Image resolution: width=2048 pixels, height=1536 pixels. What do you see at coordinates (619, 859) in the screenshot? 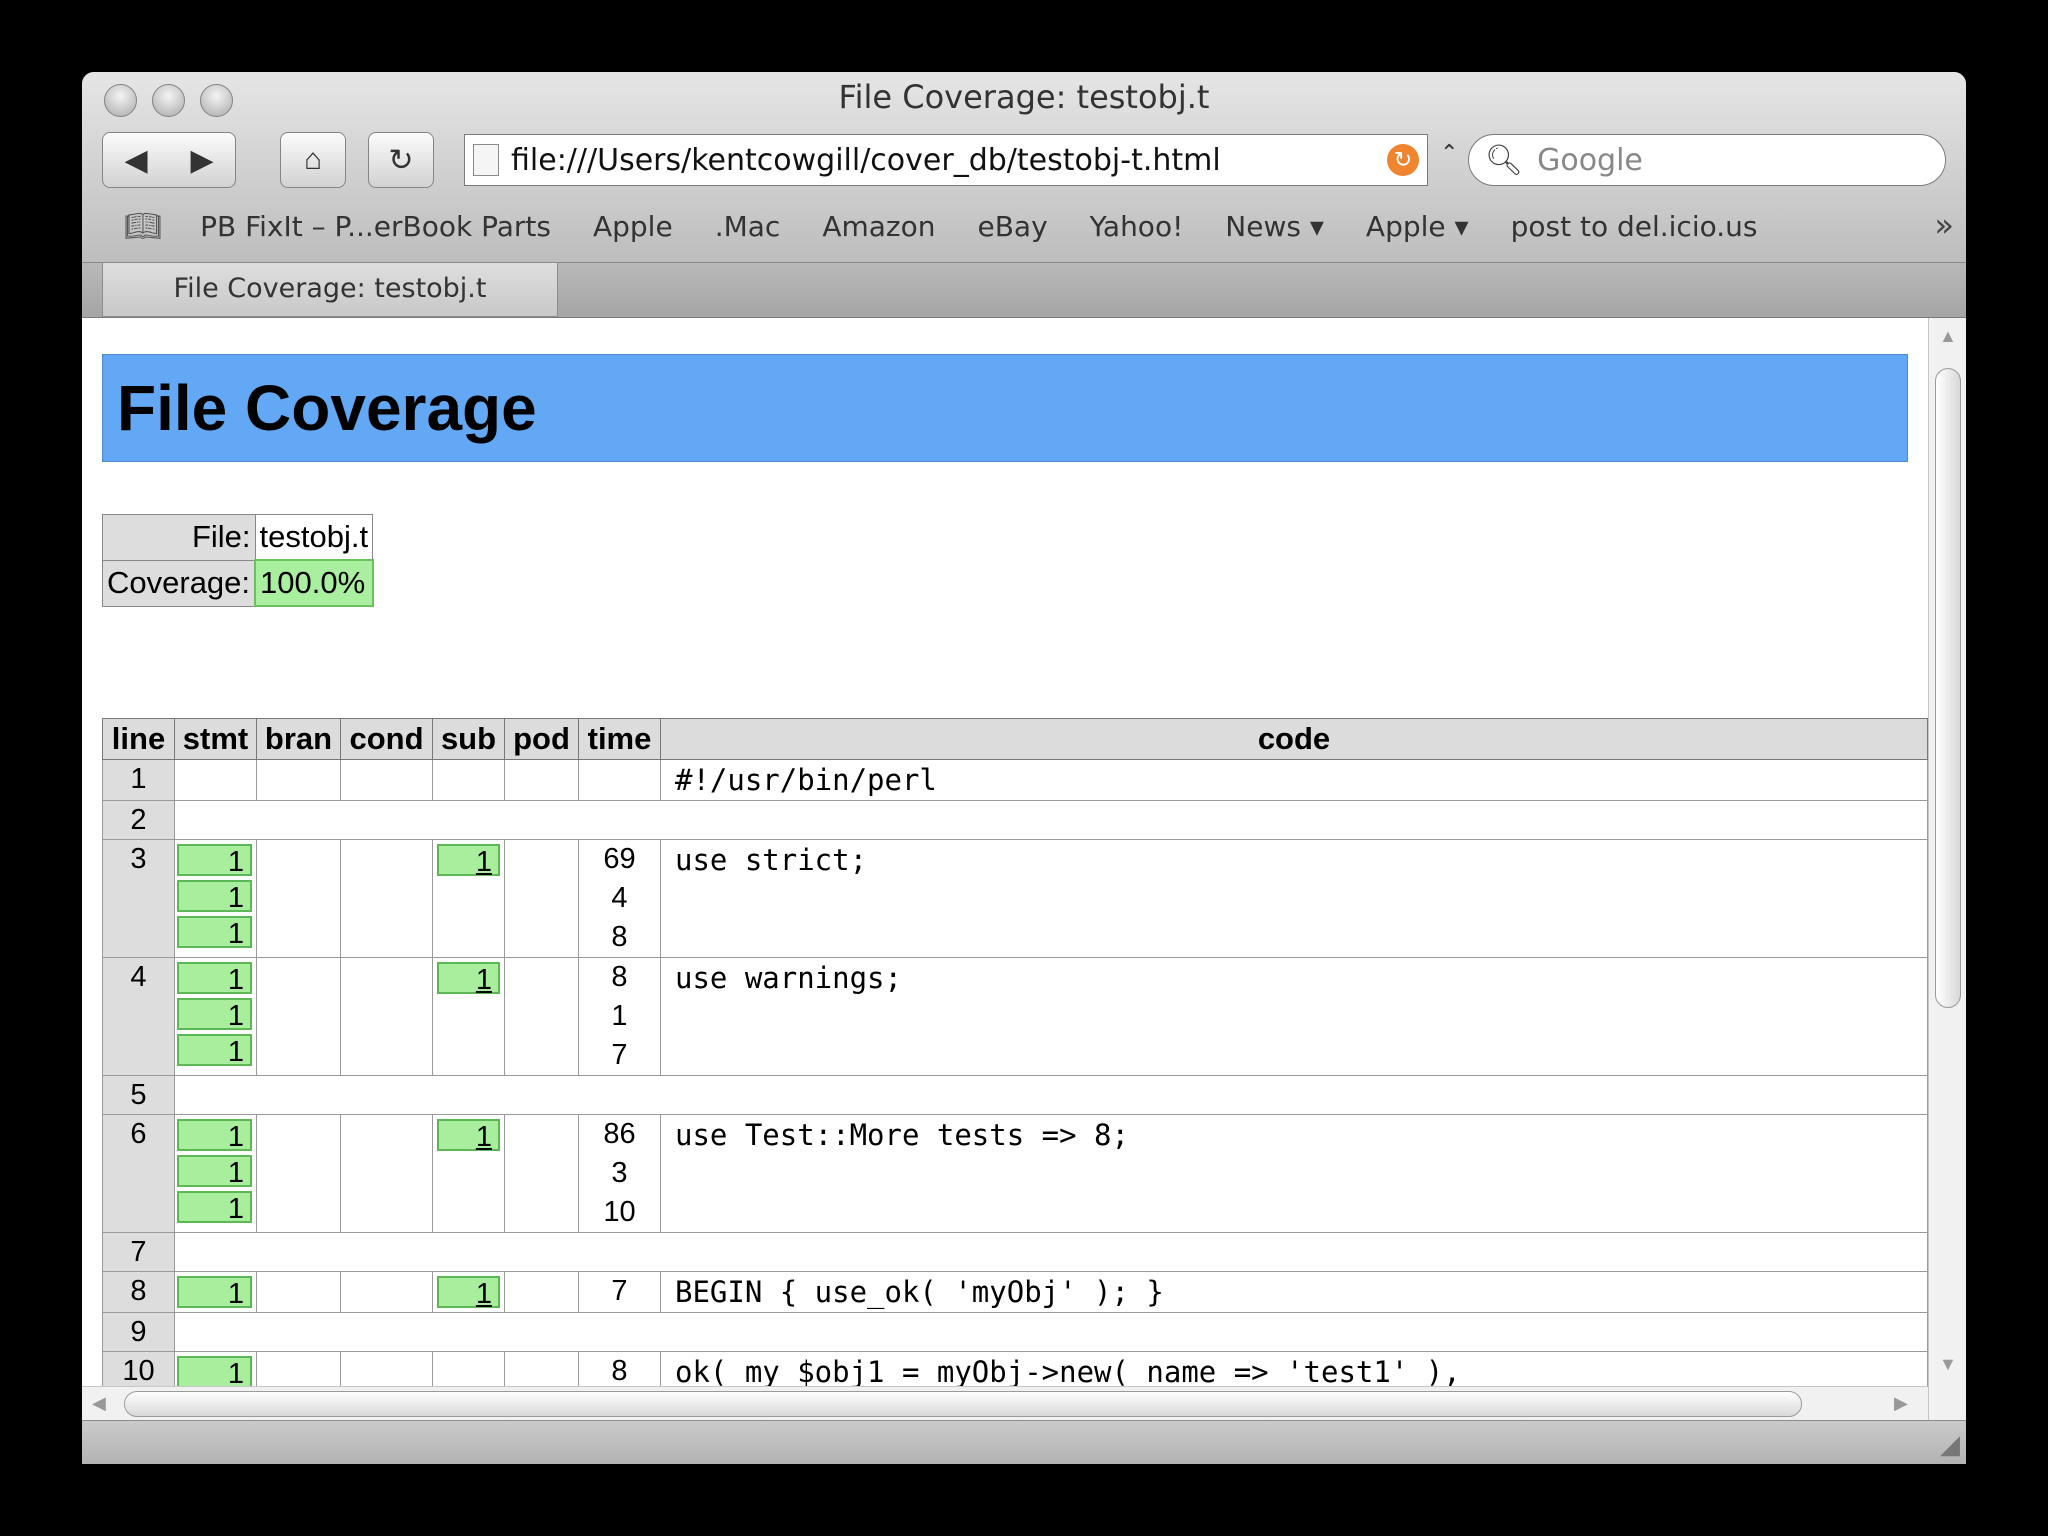
I see `time-value: 69` at bounding box center [619, 859].